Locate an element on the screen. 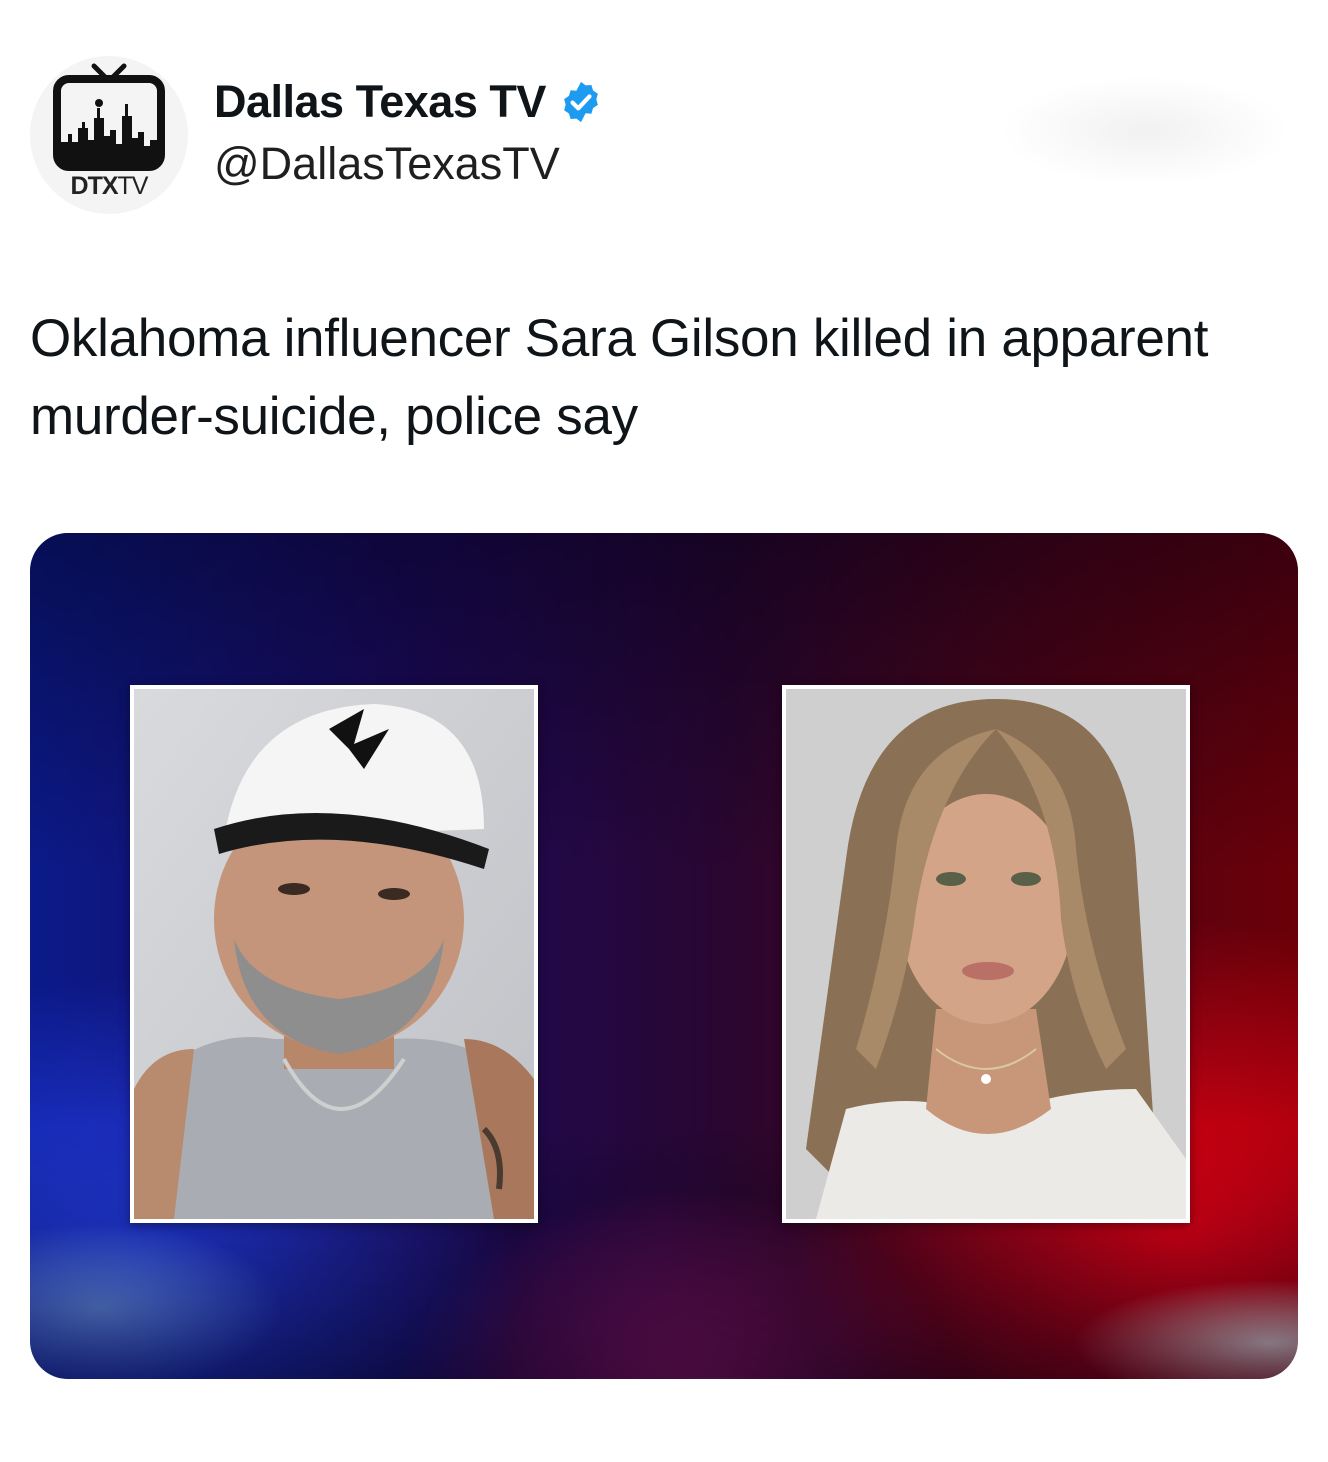  photo-man-in-cap is located at coordinates (334, 954).